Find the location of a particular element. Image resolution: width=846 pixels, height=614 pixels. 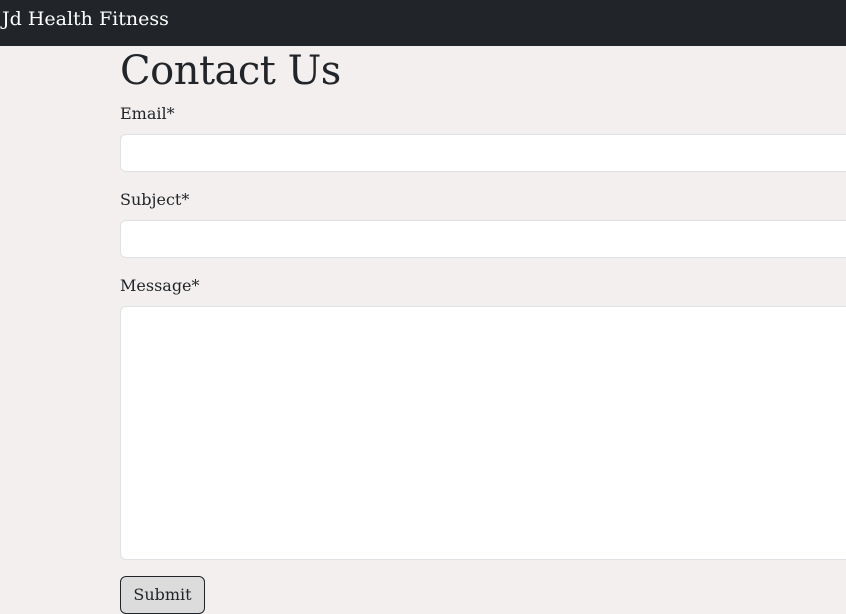

subject-field is located at coordinates (483, 239).